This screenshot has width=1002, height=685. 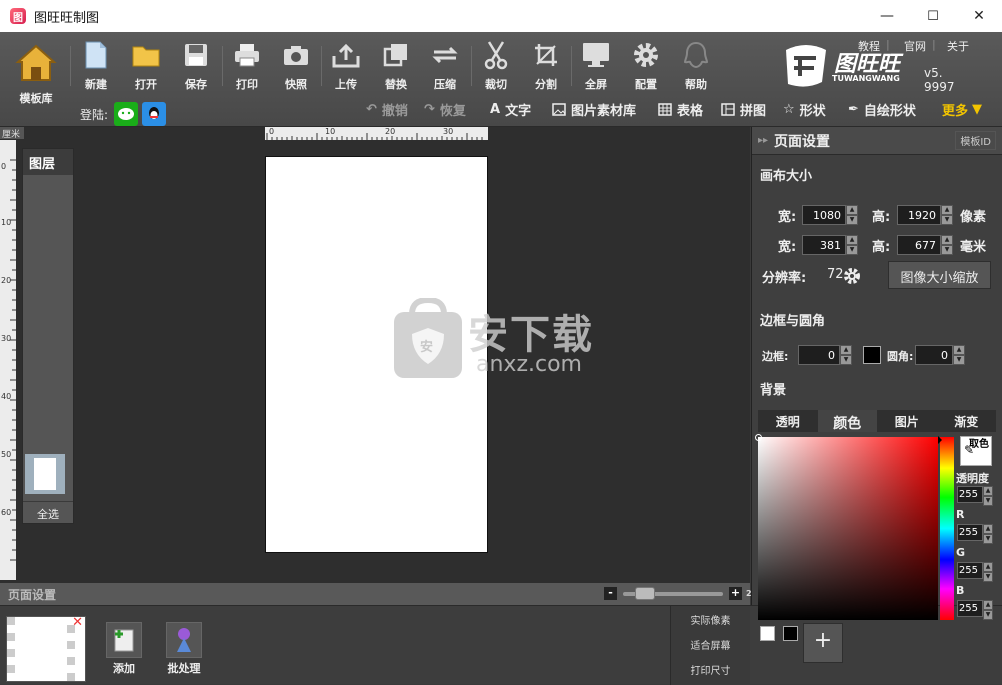 I want to click on green-stepper: 255 ▲ ▼, so click(x=975, y=572).